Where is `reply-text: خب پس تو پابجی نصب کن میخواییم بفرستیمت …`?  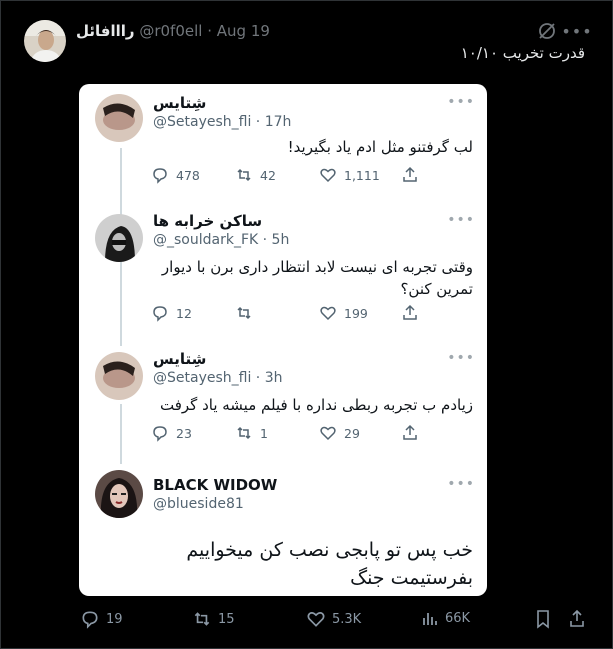 reply-text: خب پس تو پابجی نصب کن میخواییم بفرستیمت … is located at coordinates (329, 564).